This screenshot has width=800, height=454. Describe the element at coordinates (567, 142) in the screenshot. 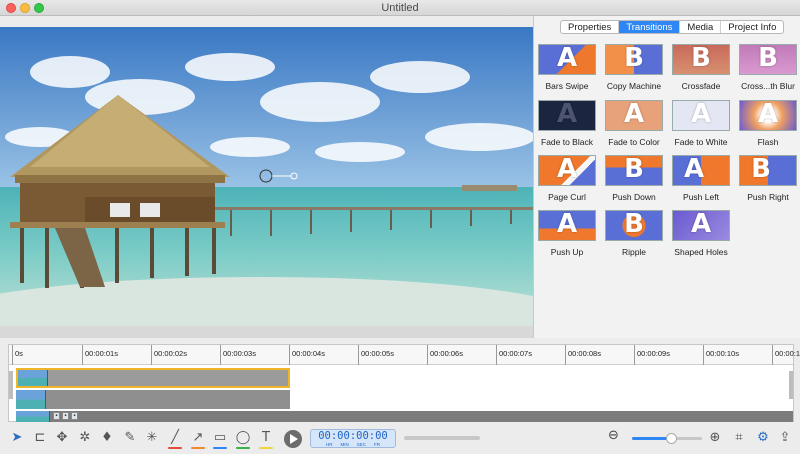

I see `transition-label: Fade to Black` at that location.